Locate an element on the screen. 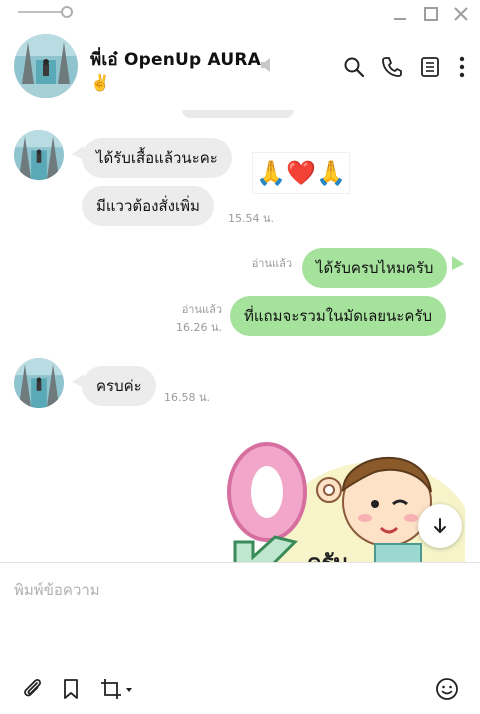 Image resolution: width=480 pixels, height=714 pixels. scroll-to-bottom-button is located at coordinates (440, 526).